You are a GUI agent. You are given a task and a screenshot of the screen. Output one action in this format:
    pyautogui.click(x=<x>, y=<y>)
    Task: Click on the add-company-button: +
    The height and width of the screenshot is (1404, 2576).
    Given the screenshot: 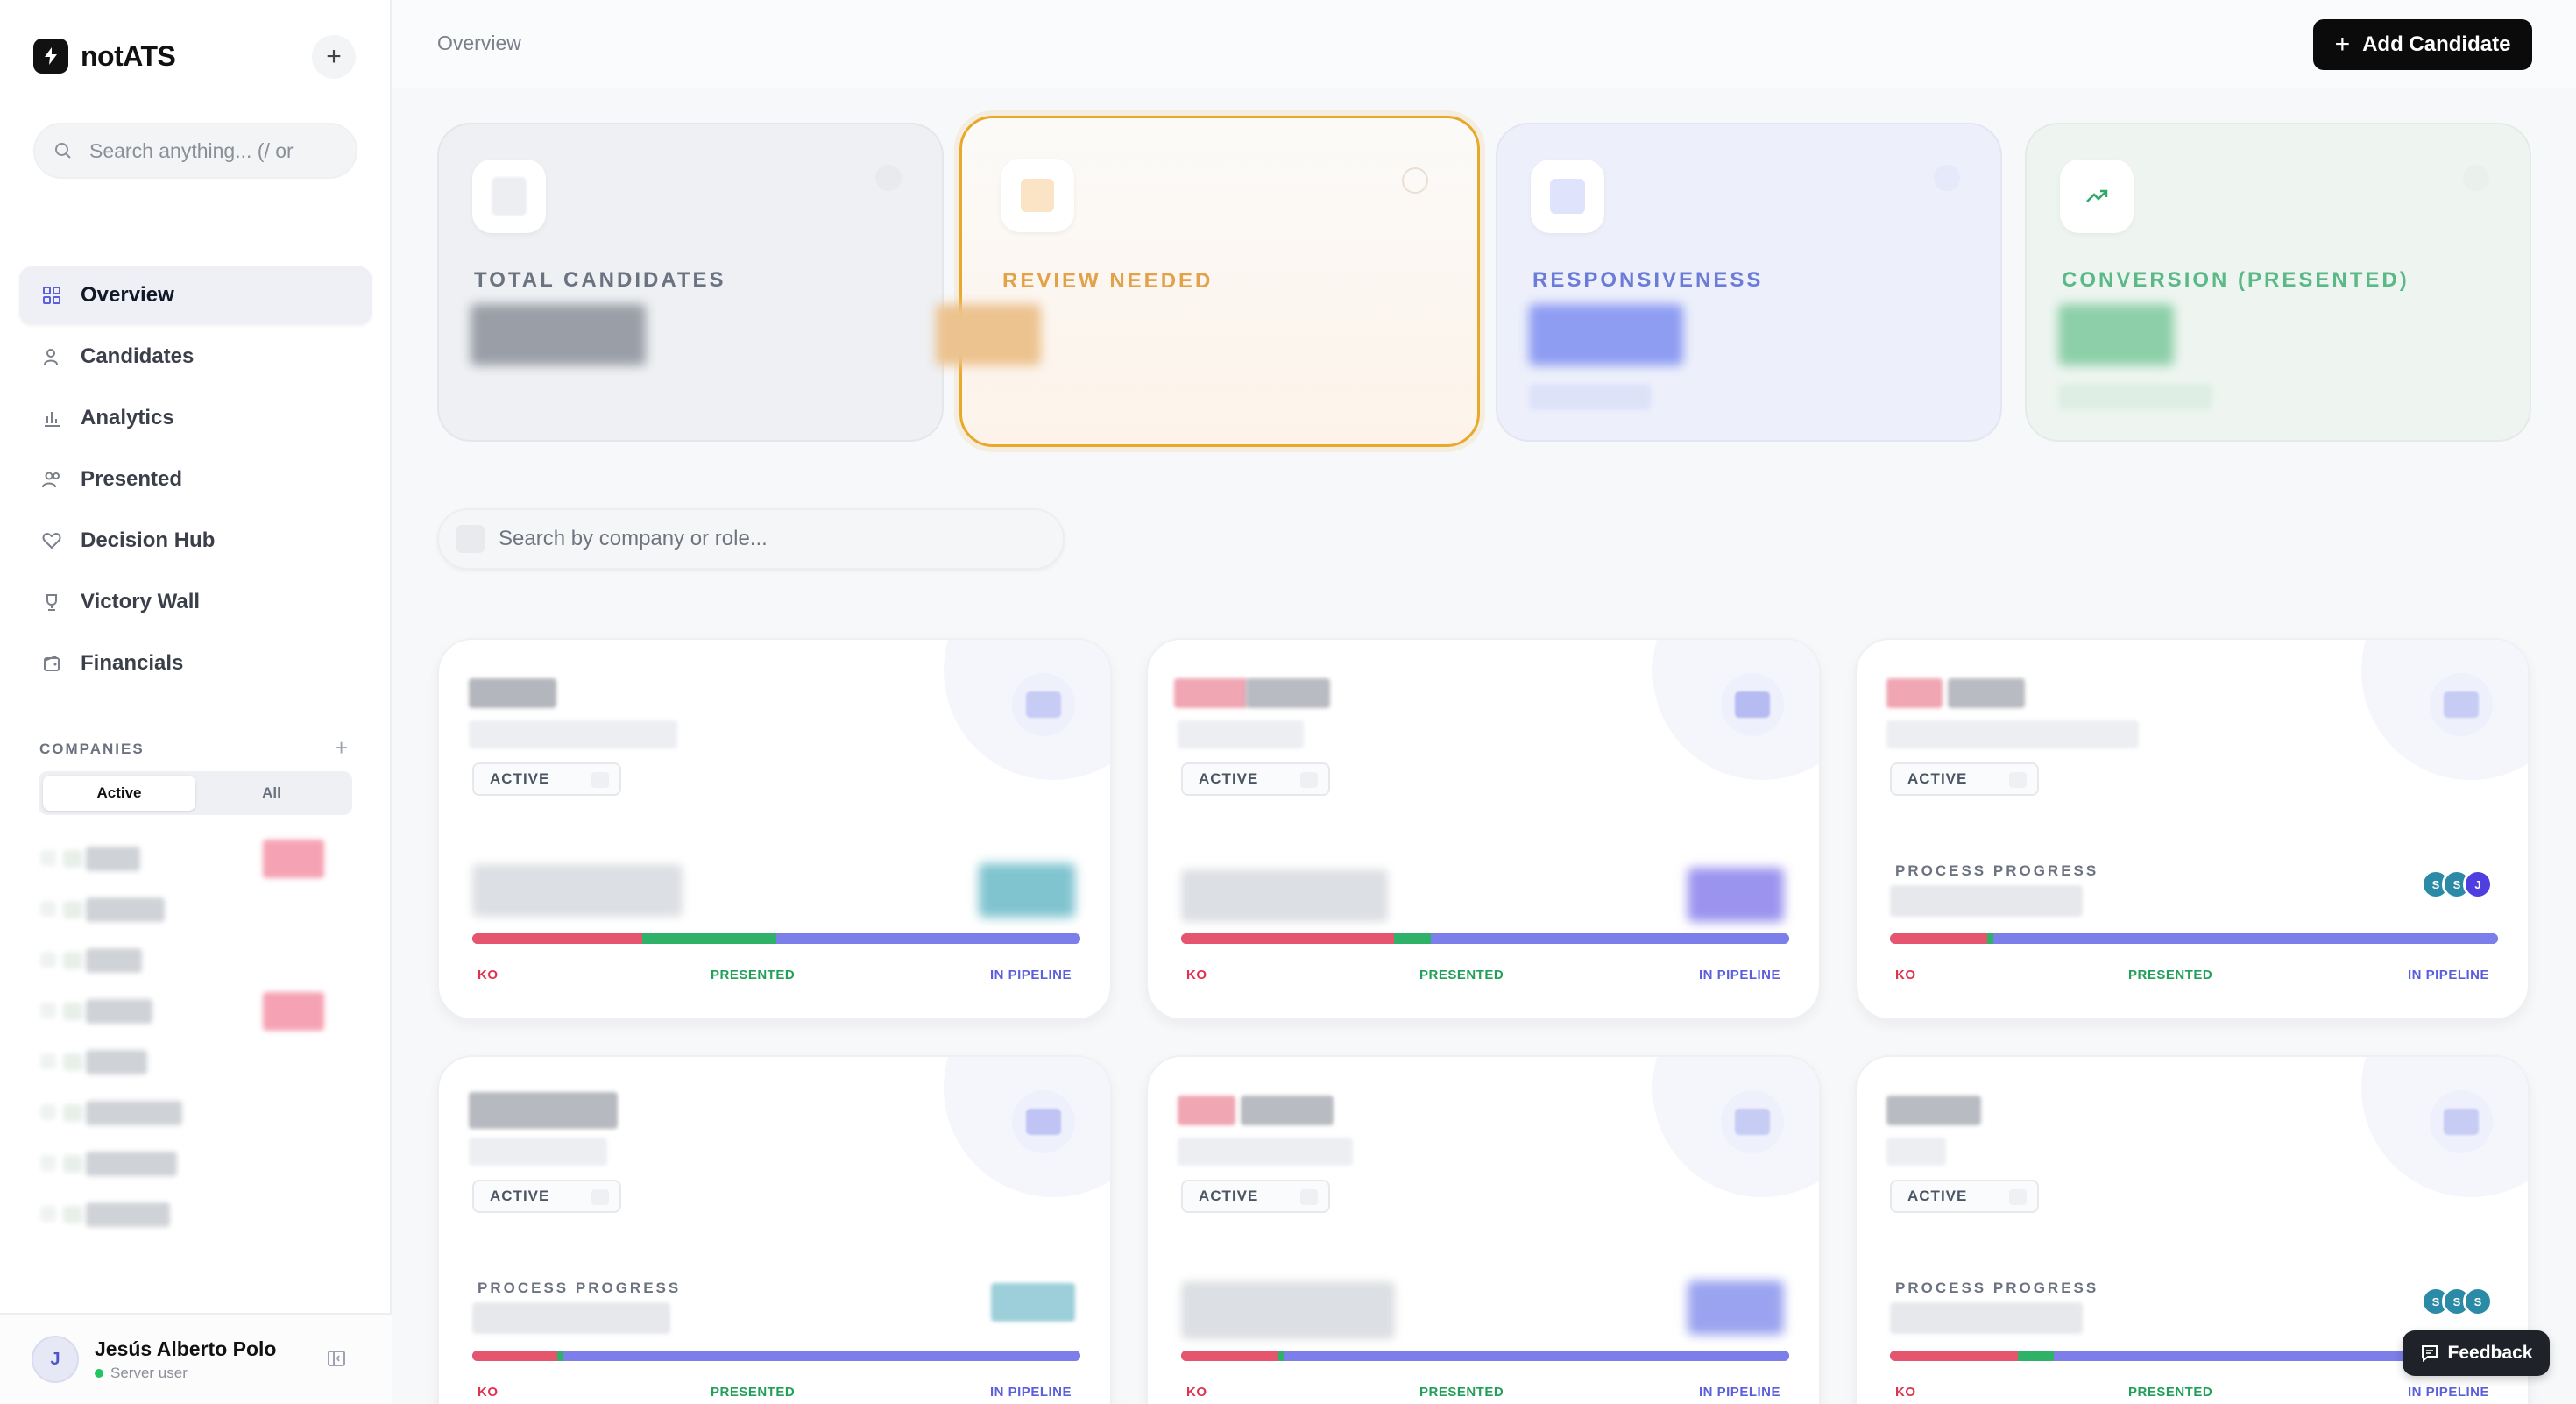 What is the action you would take?
    pyautogui.click(x=341, y=748)
    